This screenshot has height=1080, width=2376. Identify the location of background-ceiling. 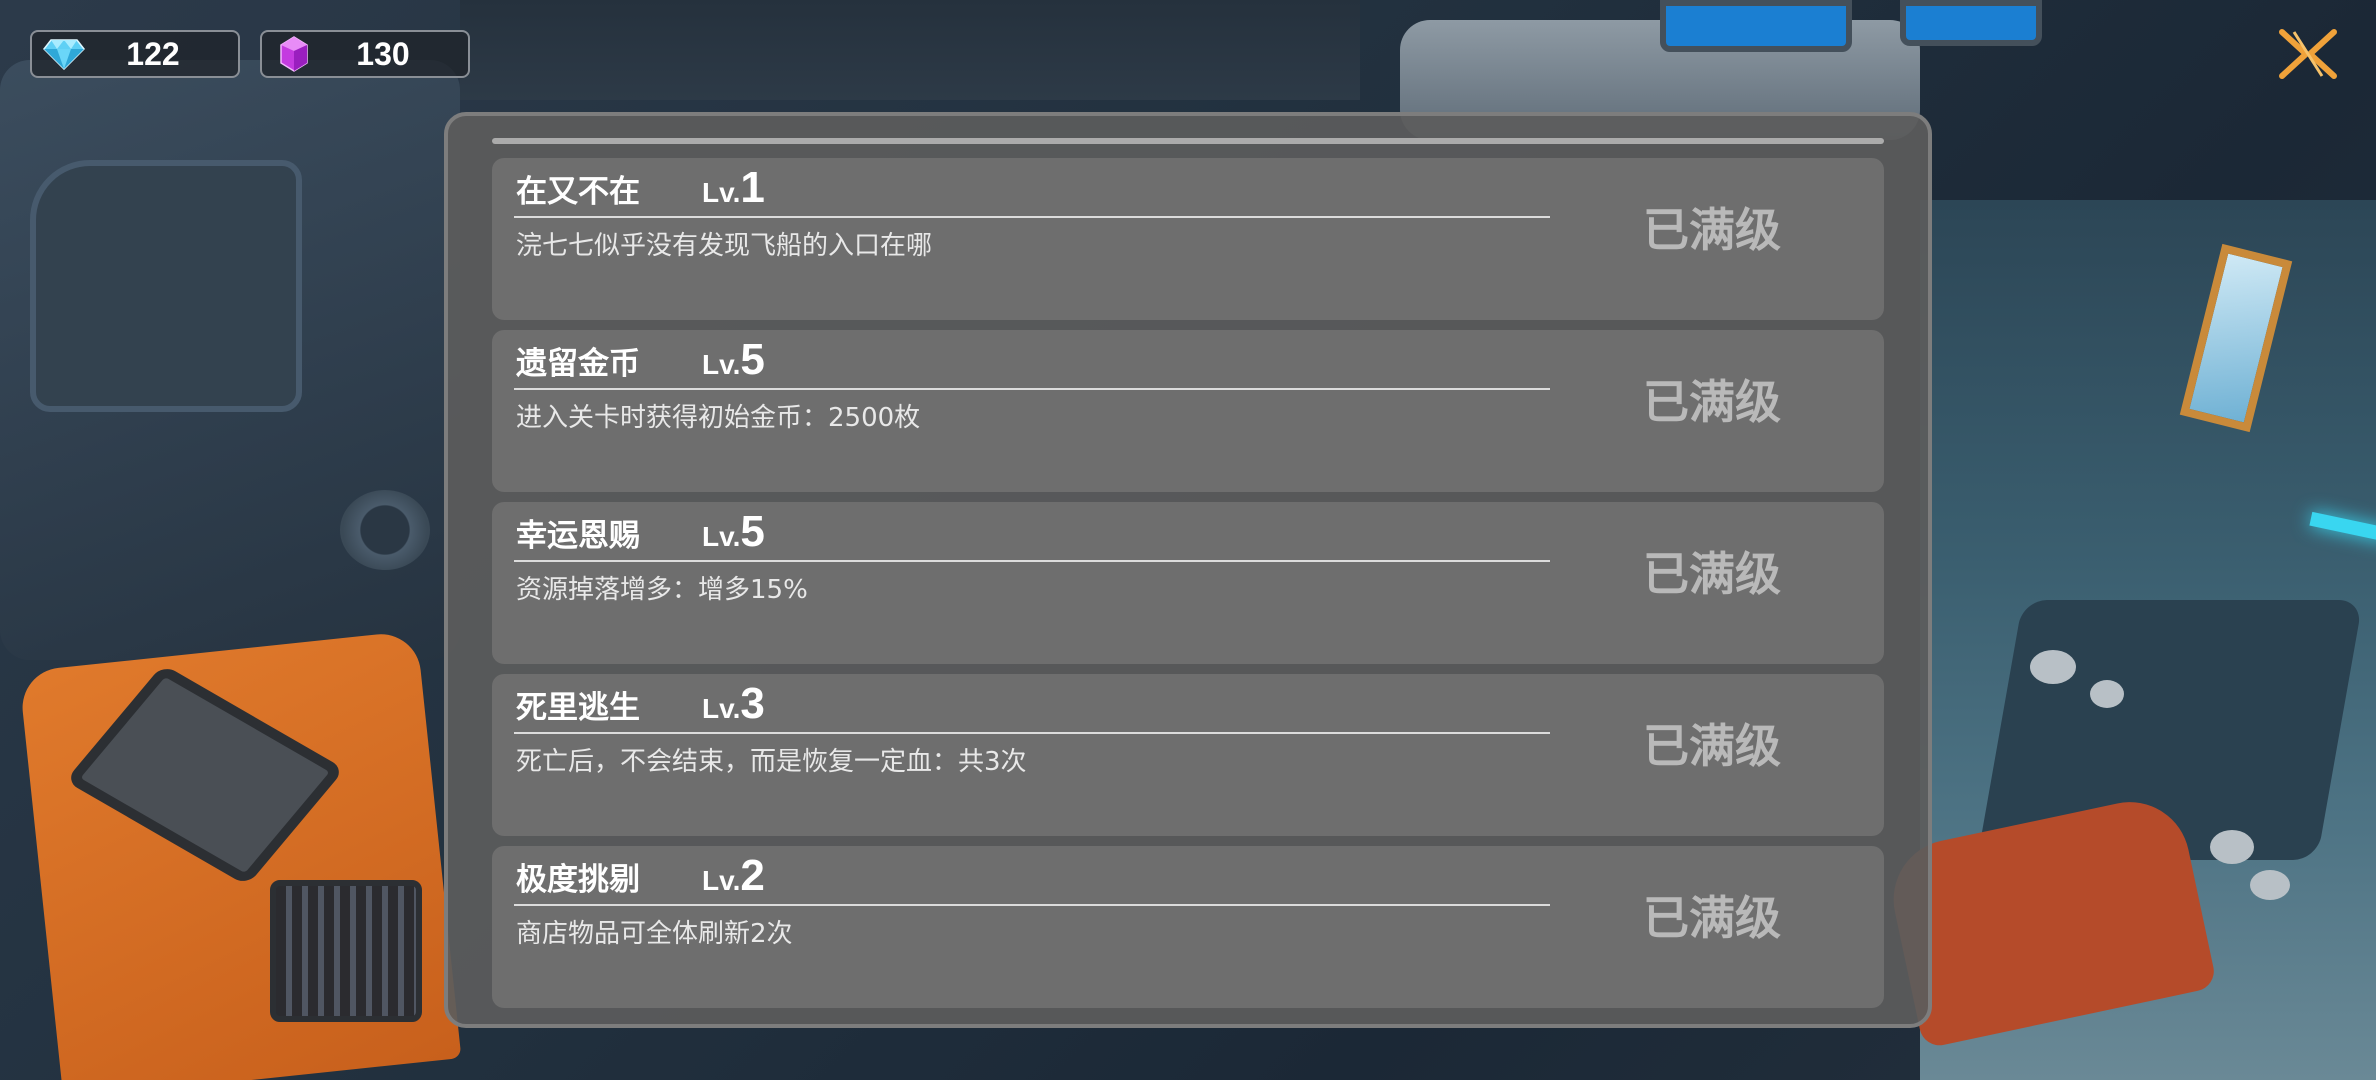
(910, 50).